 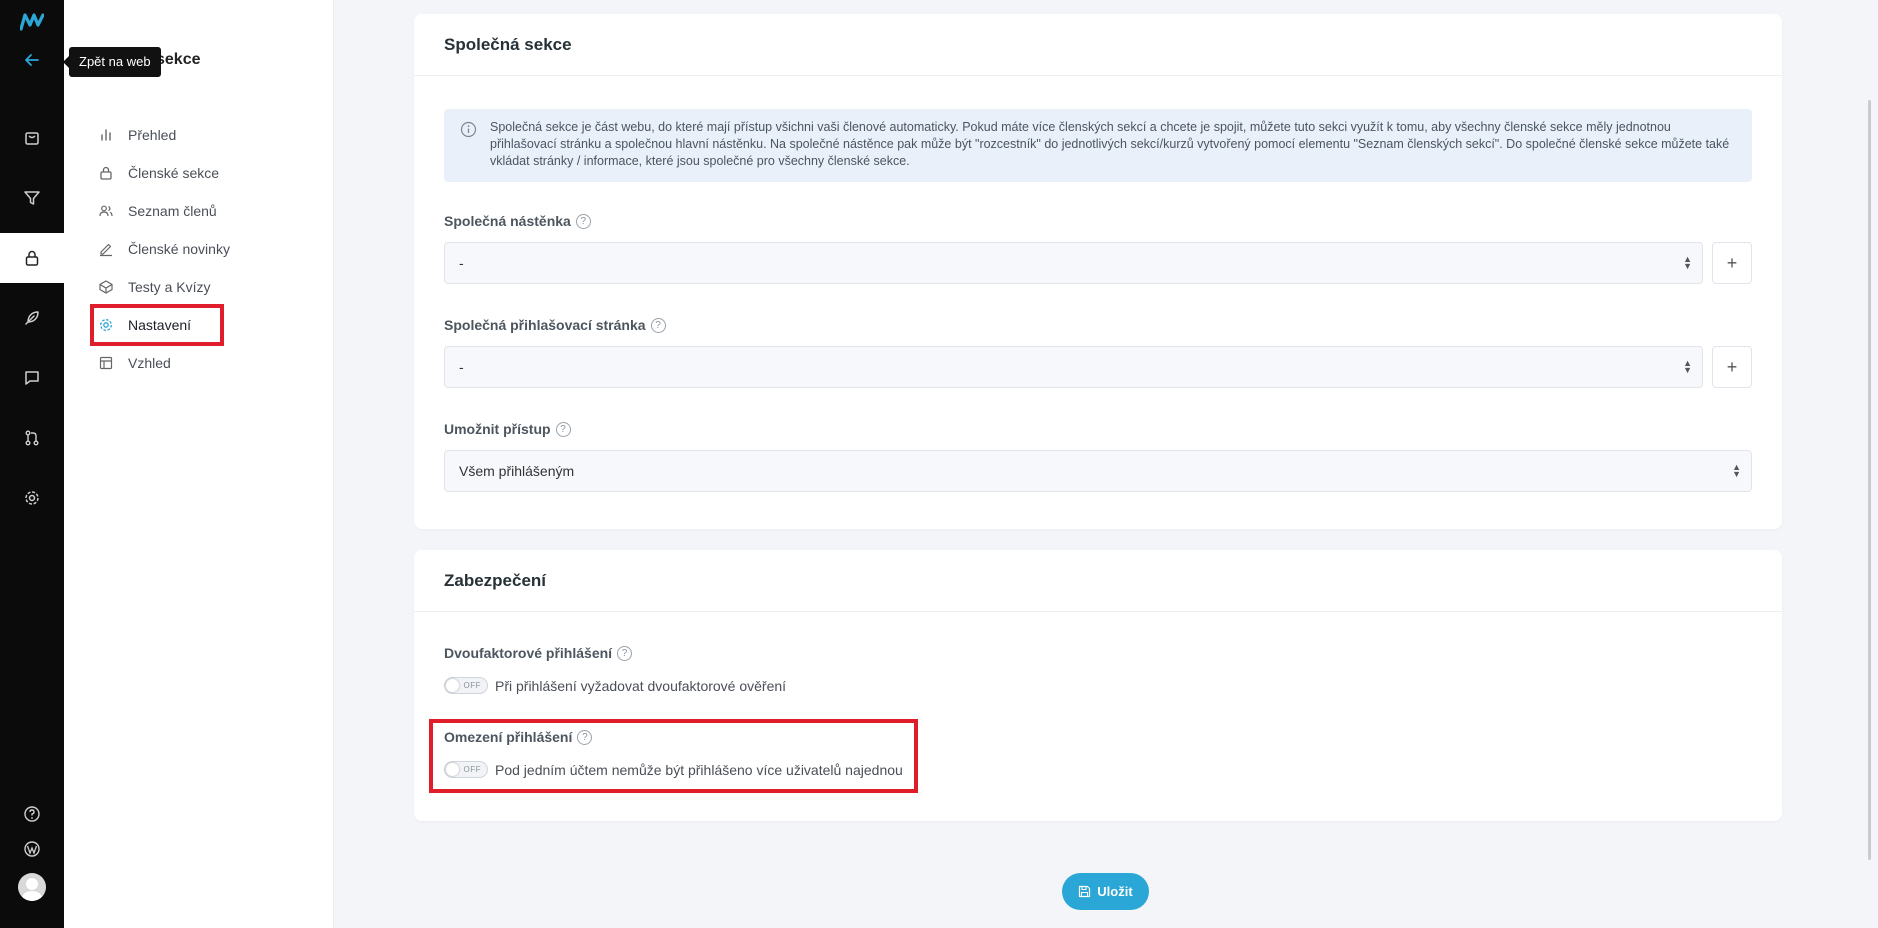 I want to click on sidebar-item-seznam-clenu: Seznam členů, so click(x=157, y=211).